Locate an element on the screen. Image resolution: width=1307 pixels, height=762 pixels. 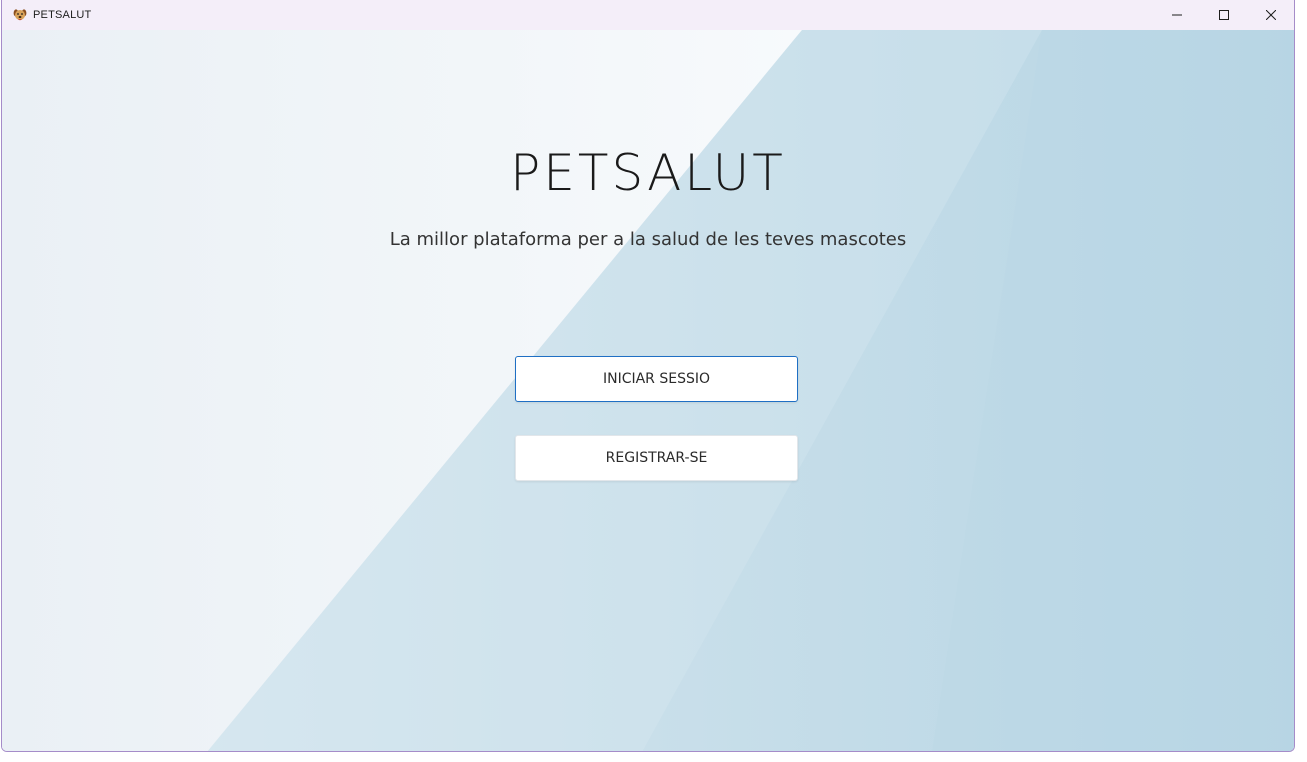
page-title: PETSALUT is located at coordinates (648, 173).